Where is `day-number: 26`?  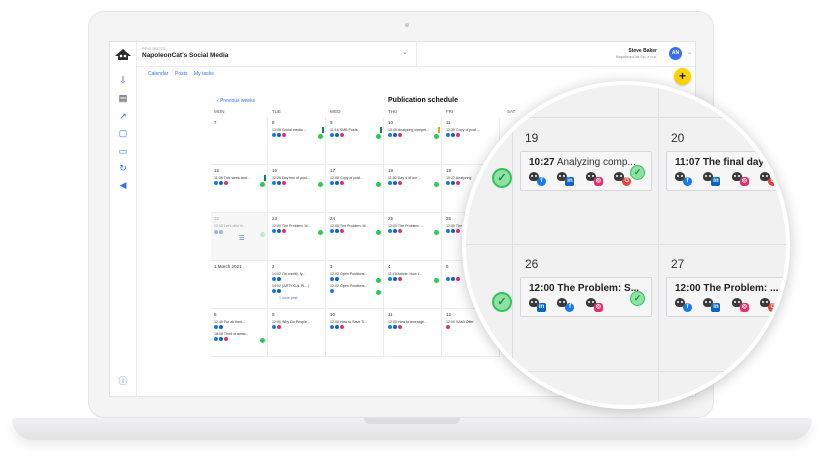 day-number: 26 is located at coordinates (532, 264).